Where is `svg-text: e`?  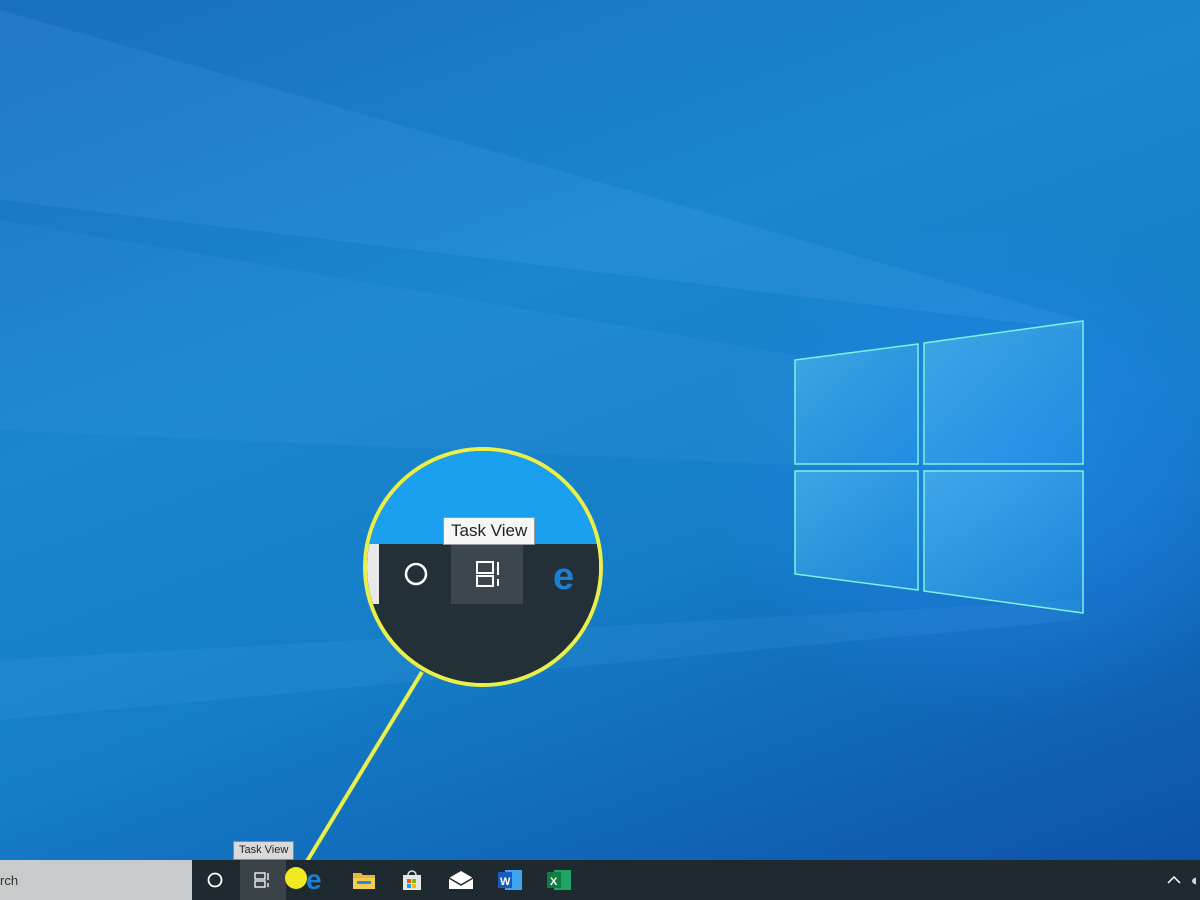 svg-text: e is located at coordinates (314, 880).